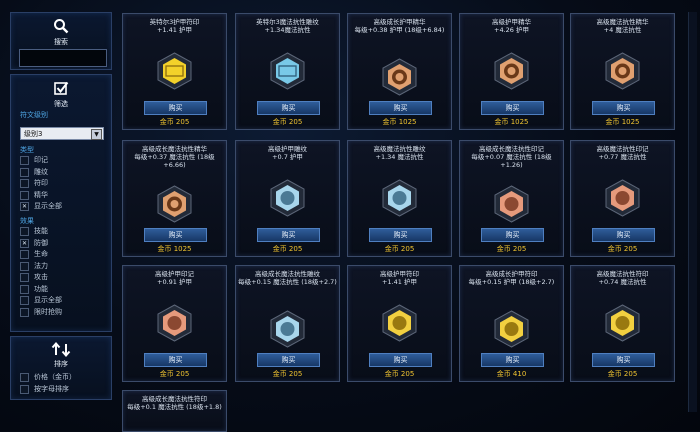  What do you see at coordinates (51, 388) in the screenshot?
I see `sort-option-label: 按字母排序` at bounding box center [51, 388].